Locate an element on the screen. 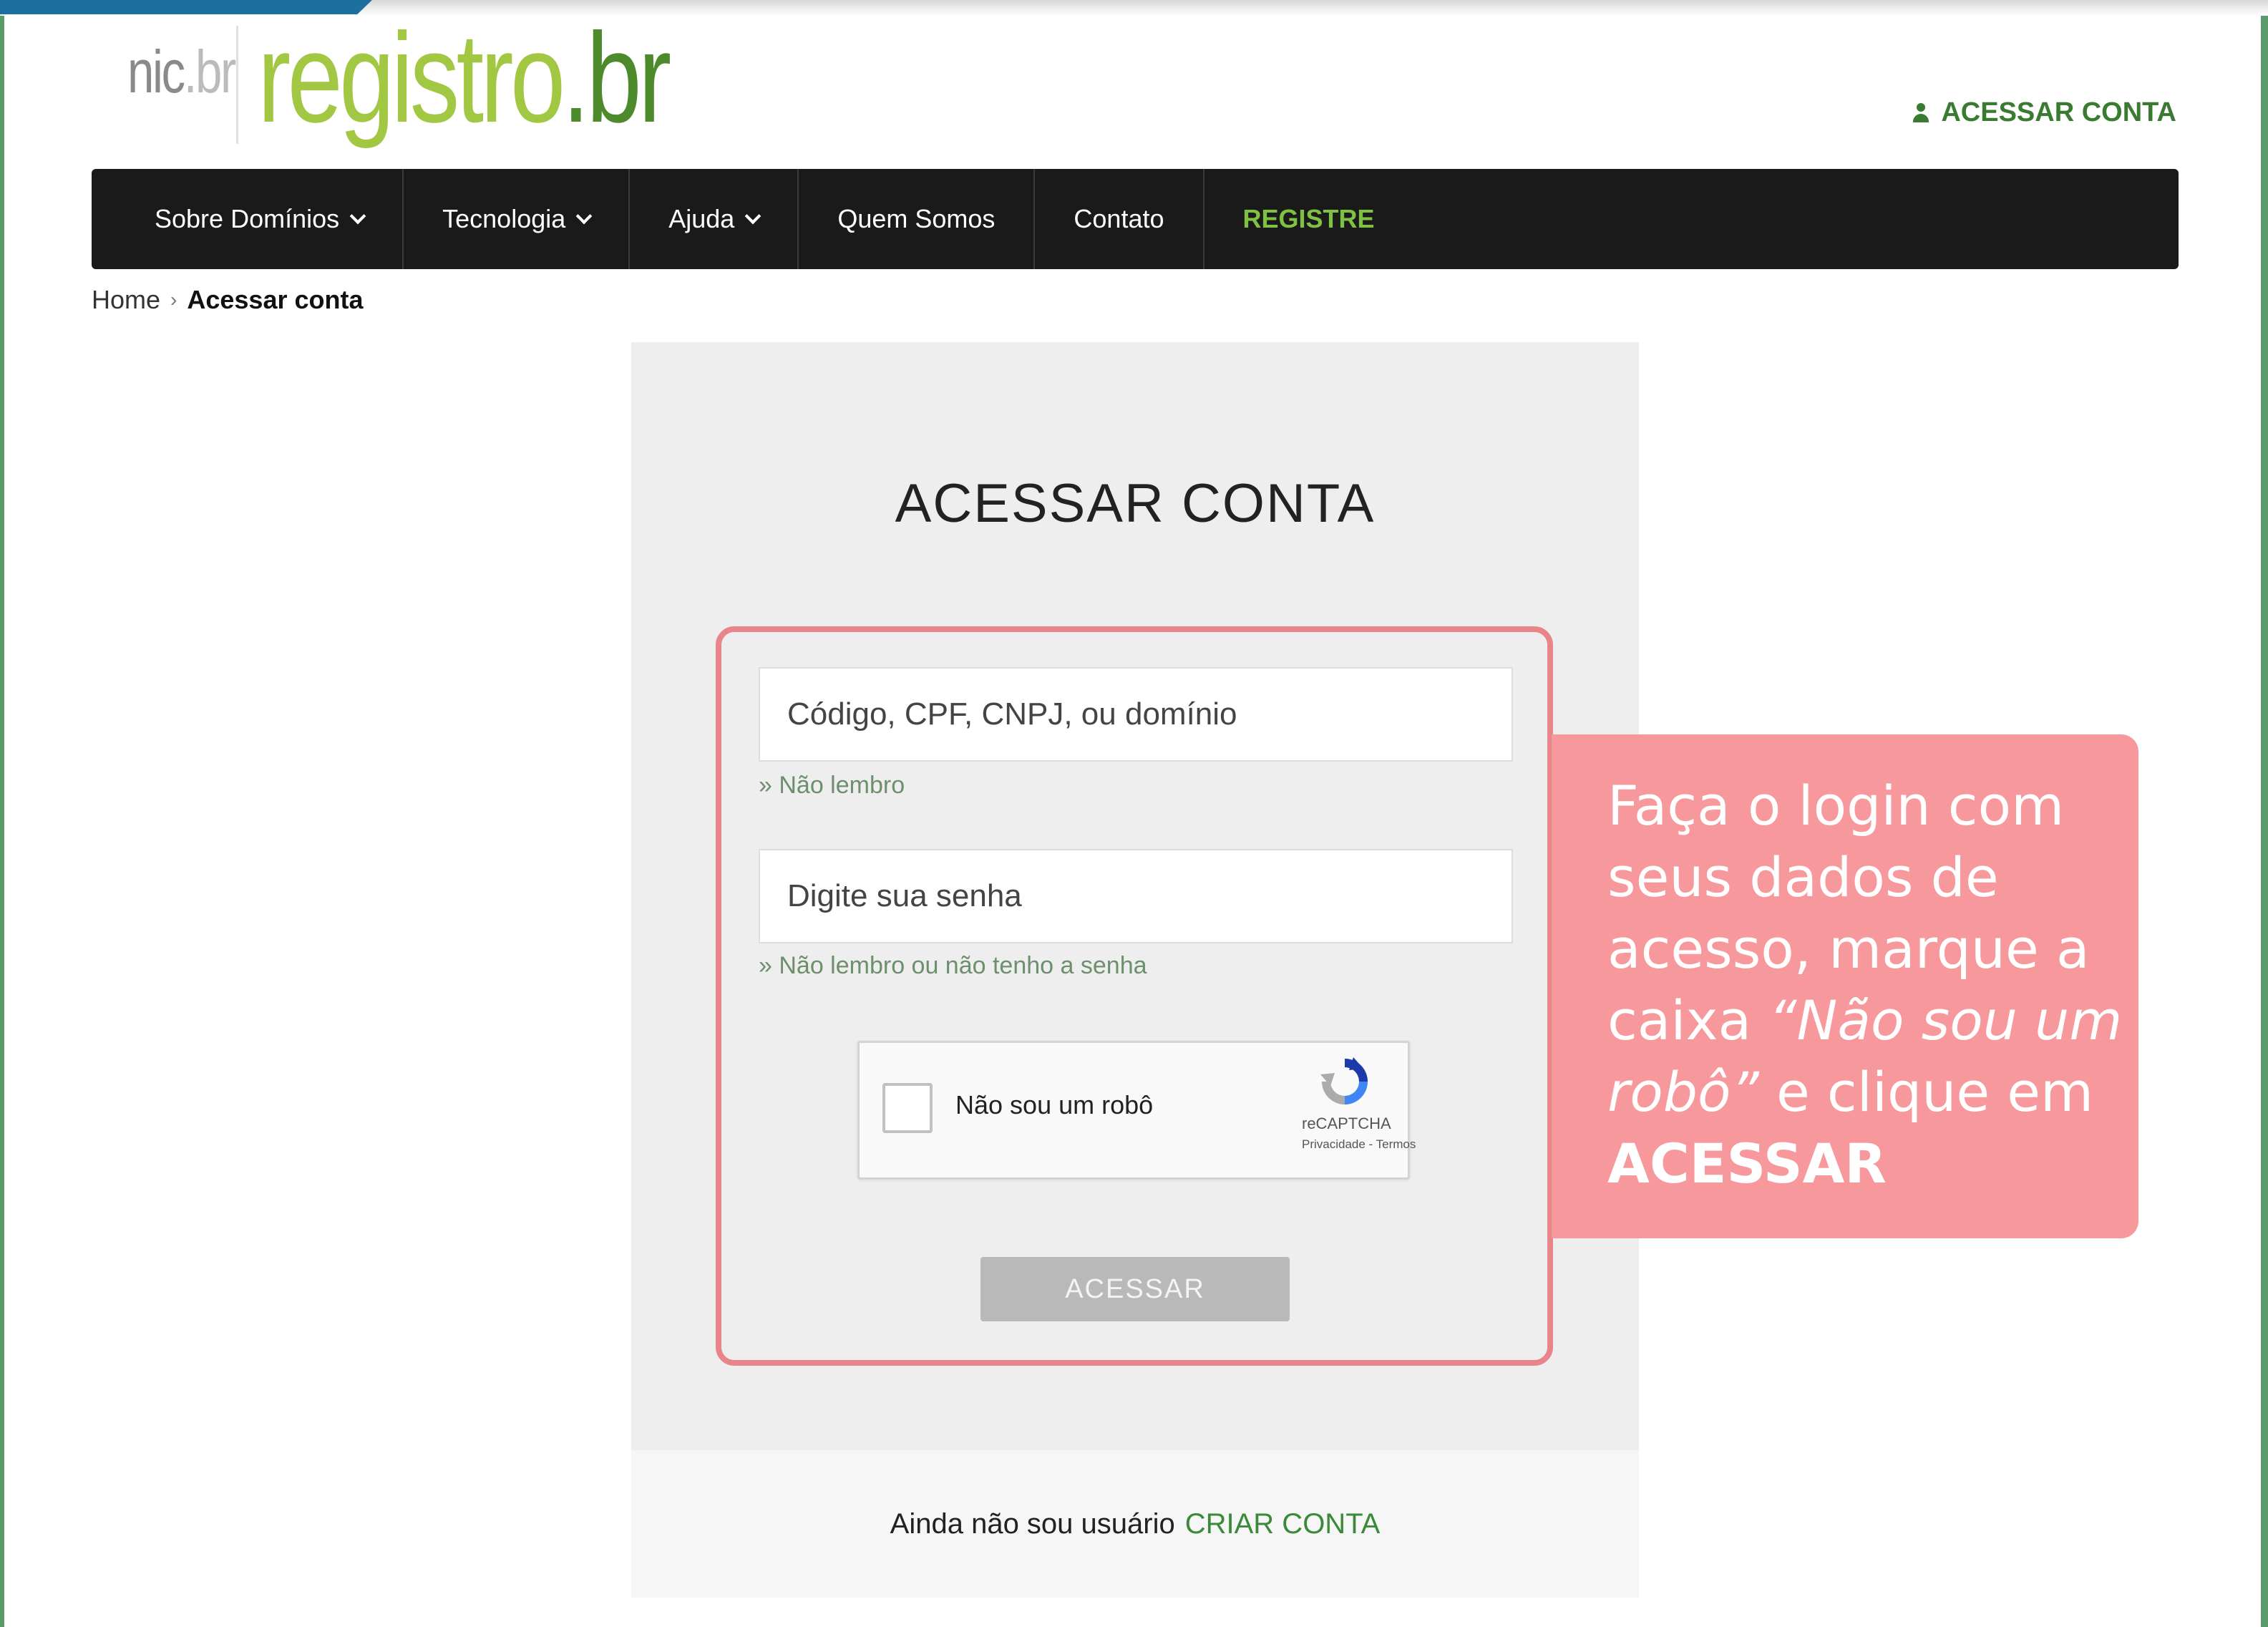  nic-logo: nic.br is located at coordinates (182, 72).